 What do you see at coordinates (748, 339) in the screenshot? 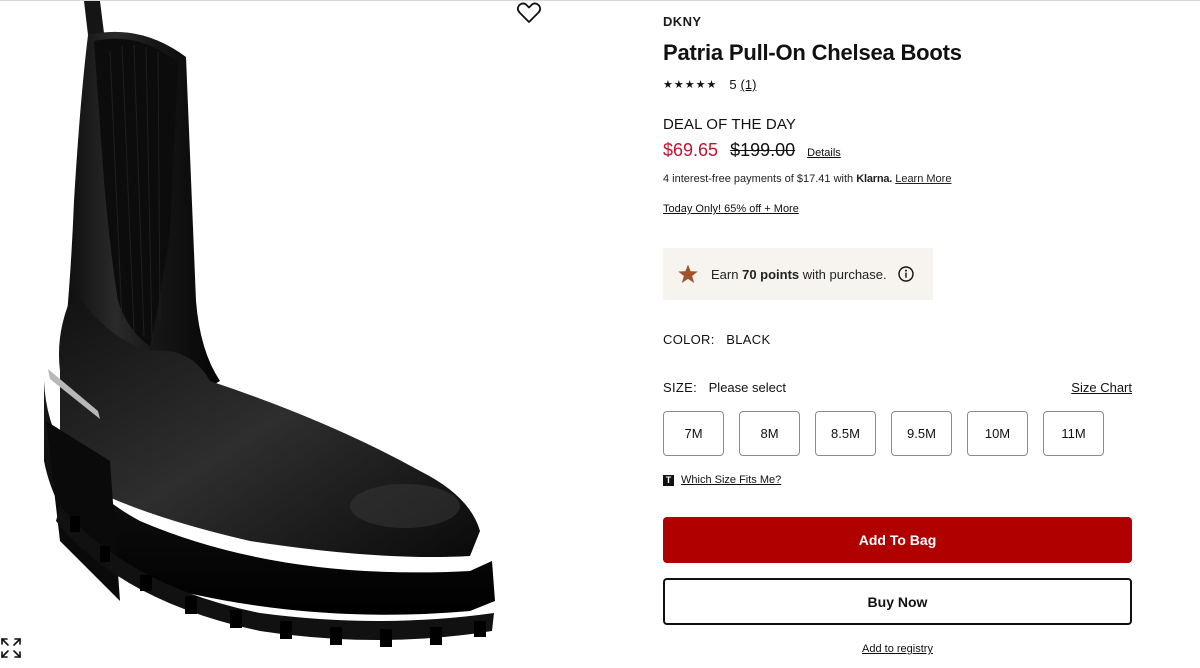
I see `color-value: BLACK` at bounding box center [748, 339].